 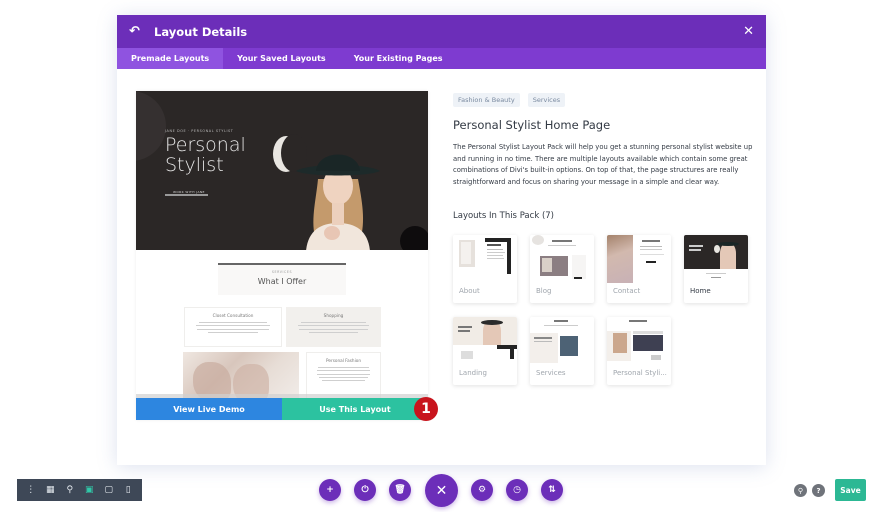 I want to click on add-button: +, so click(x=330, y=490).